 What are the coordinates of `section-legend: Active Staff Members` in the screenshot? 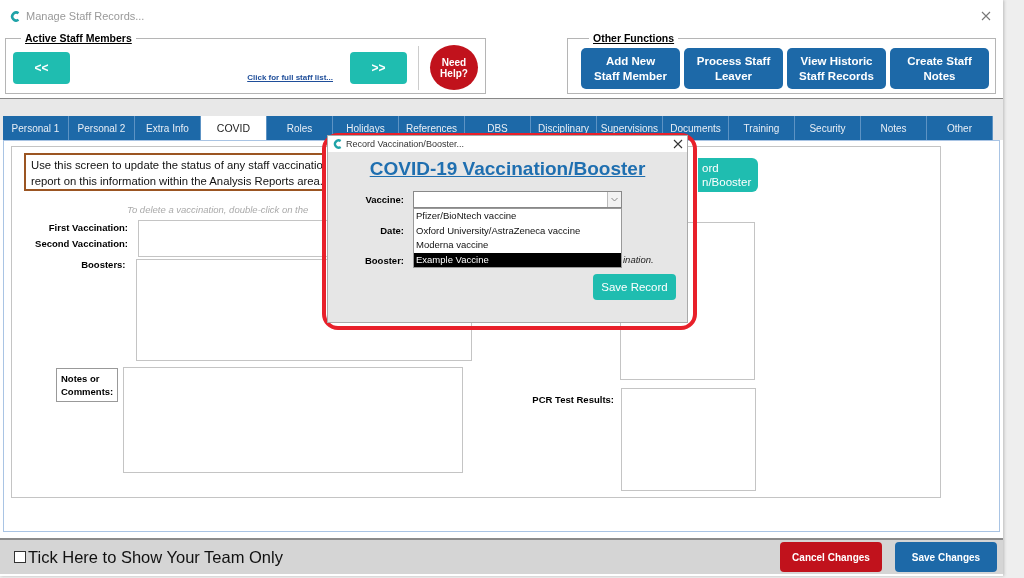 It's located at (78, 38).